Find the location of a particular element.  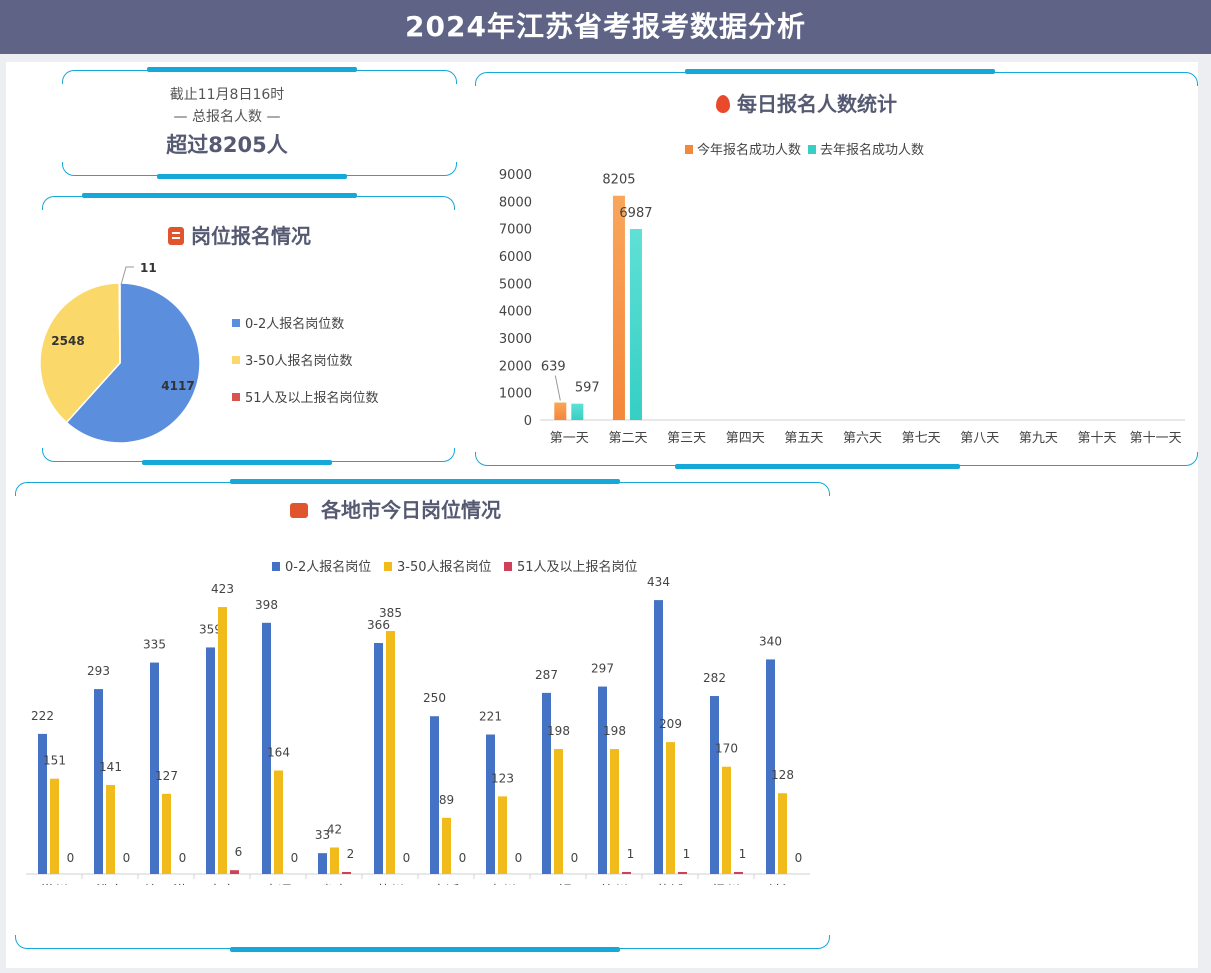

cities-xtick-2: 连云港 is located at coordinates (166, 884).